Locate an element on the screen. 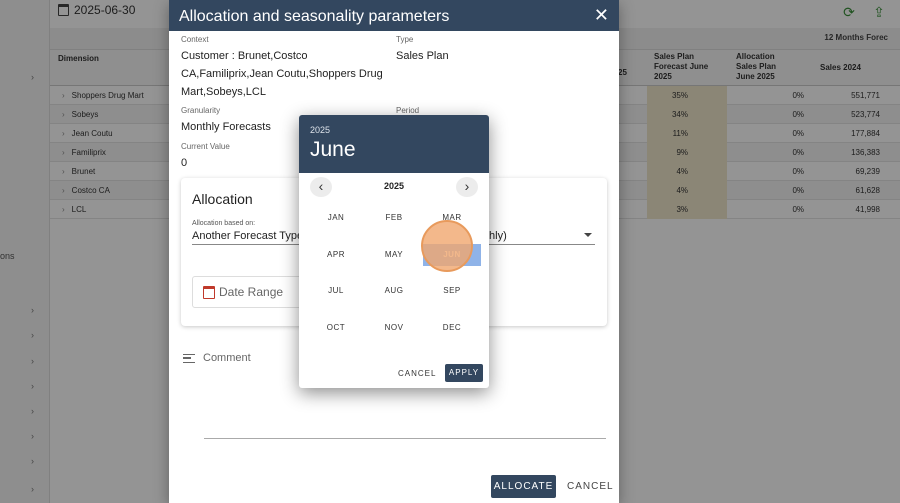  month-feb: FEB is located at coordinates (394, 218).